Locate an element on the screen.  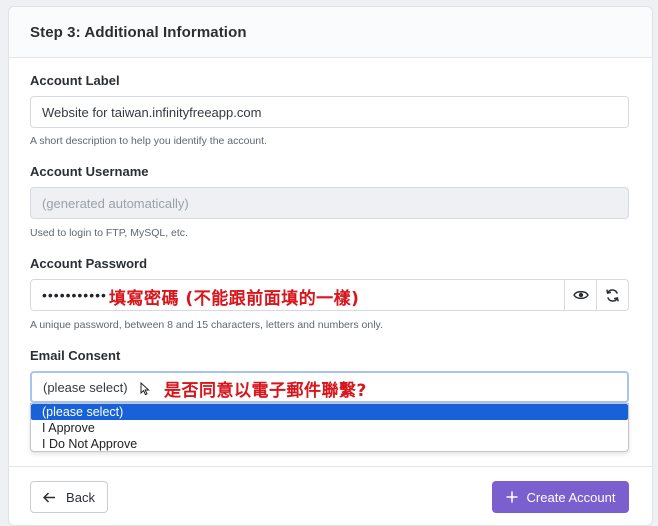
page-title: Step 3: Additional Information is located at coordinates (138, 32).